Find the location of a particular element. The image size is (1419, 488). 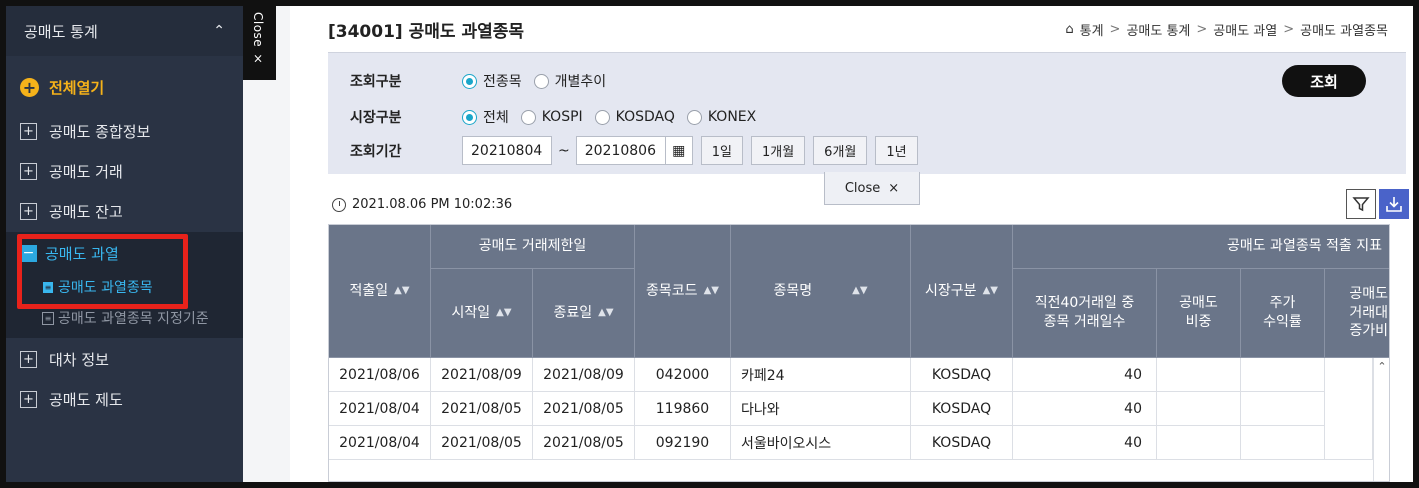

sidebar-close-tab: Close × is located at coordinates (259, 43).